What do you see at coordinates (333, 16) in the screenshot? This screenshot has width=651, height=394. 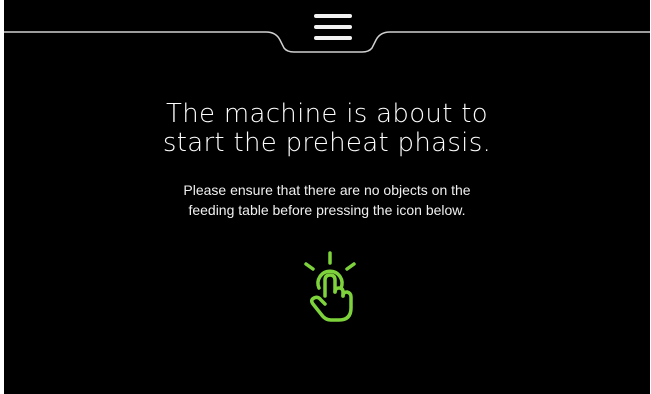 I see `menu-icon-bar-top` at bounding box center [333, 16].